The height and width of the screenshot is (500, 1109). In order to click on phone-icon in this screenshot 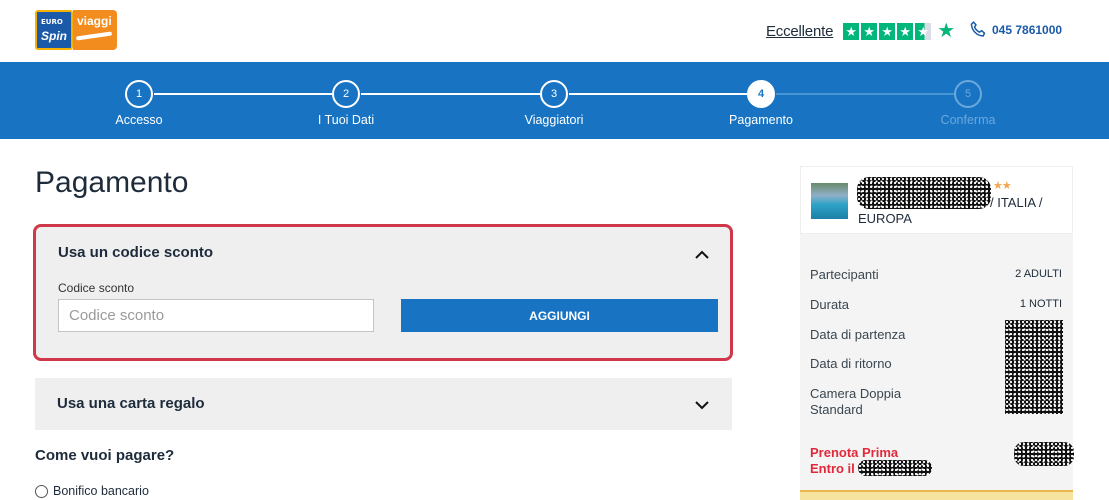, I will do `click(978, 29)`.